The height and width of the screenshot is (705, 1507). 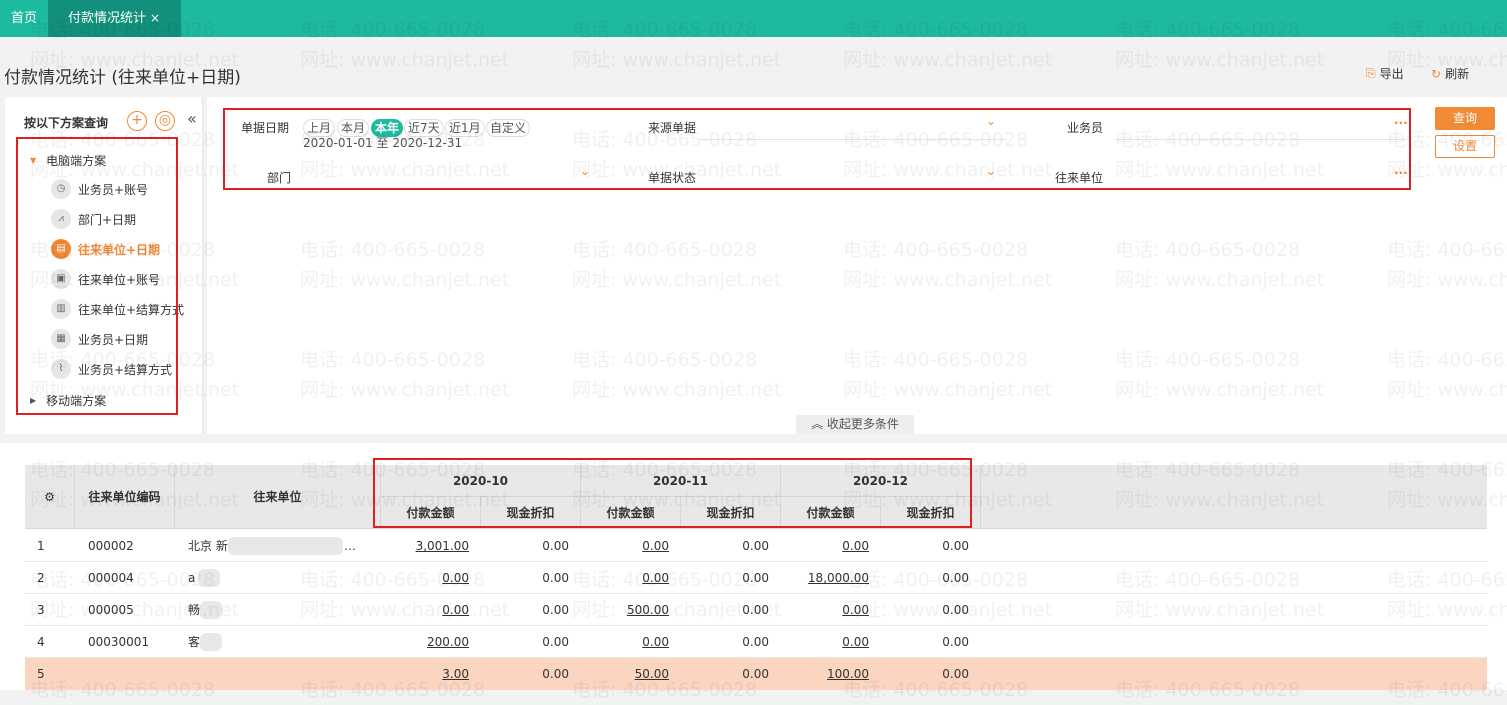 What do you see at coordinates (825, 674) in the screenshot?
I see `total-pay-amount: 100.00` at bounding box center [825, 674].